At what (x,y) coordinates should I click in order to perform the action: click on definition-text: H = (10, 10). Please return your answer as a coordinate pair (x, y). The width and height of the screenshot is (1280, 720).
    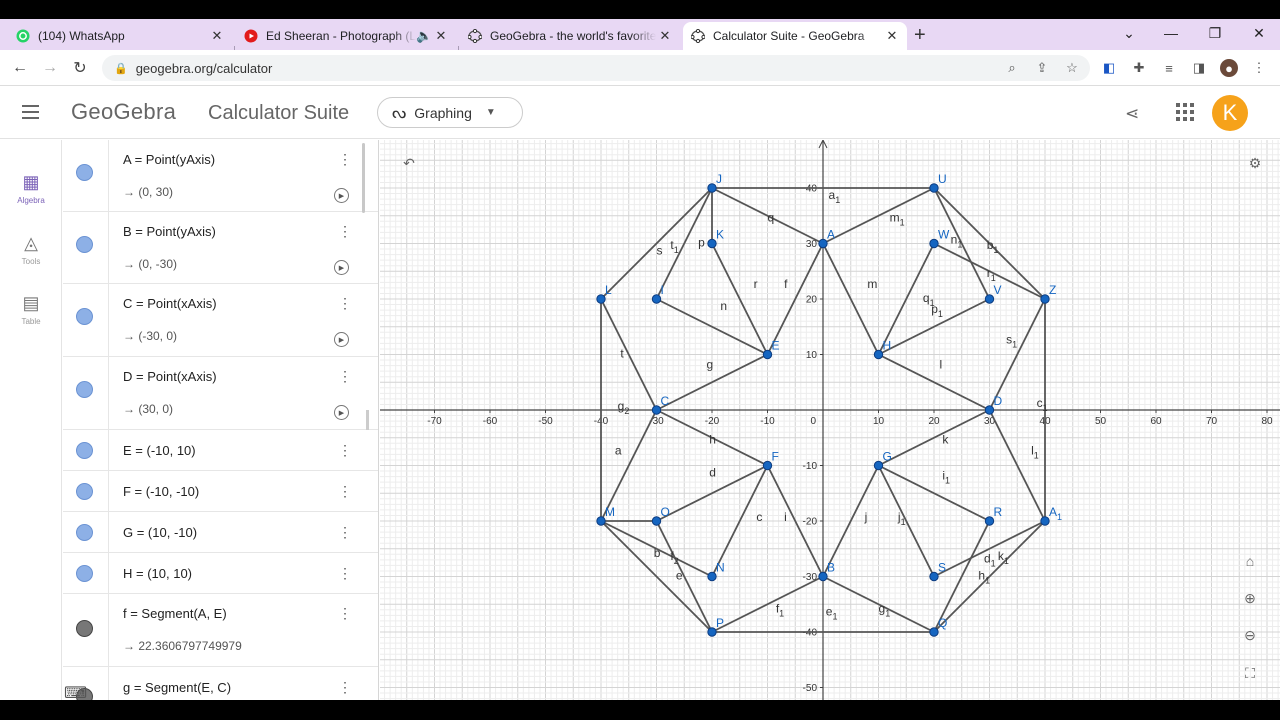
    Looking at the image, I should click on (157, 573).